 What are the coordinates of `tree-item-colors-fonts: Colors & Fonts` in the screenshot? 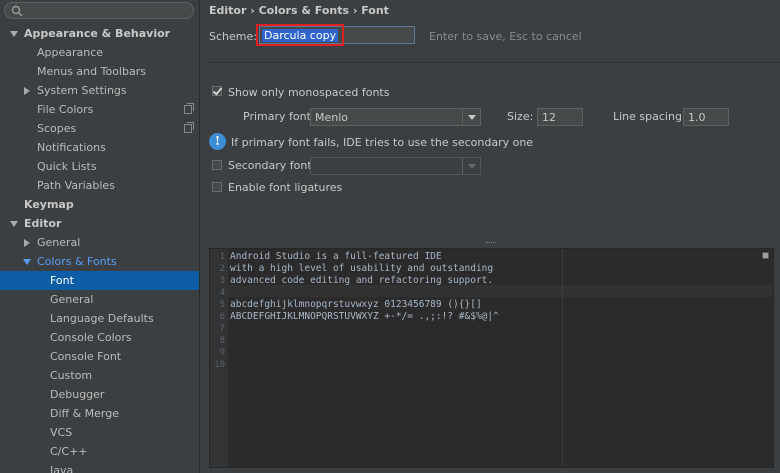 It's located at (99, 261).